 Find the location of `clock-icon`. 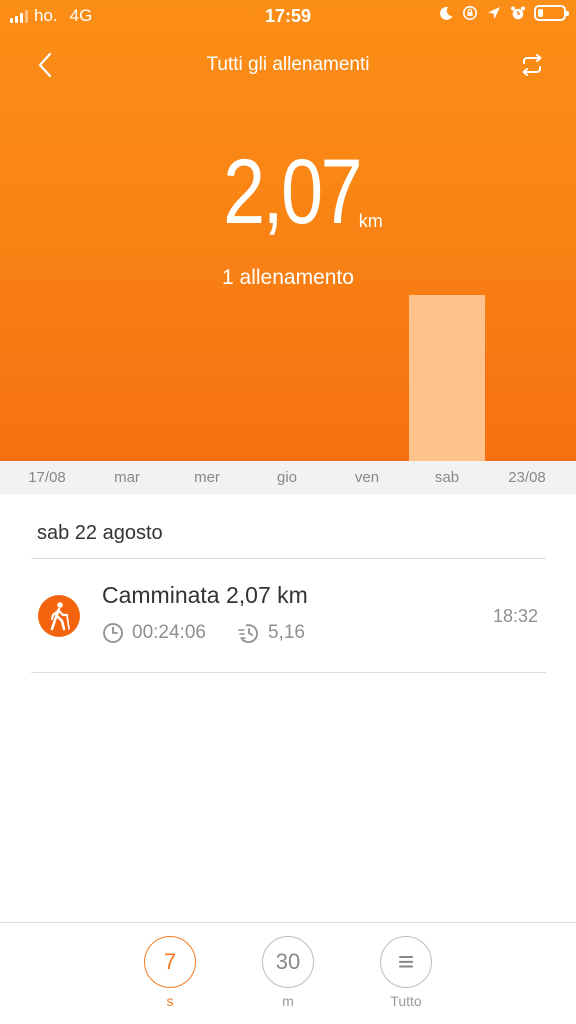

clock-icon is located at coordinates (113, 633).